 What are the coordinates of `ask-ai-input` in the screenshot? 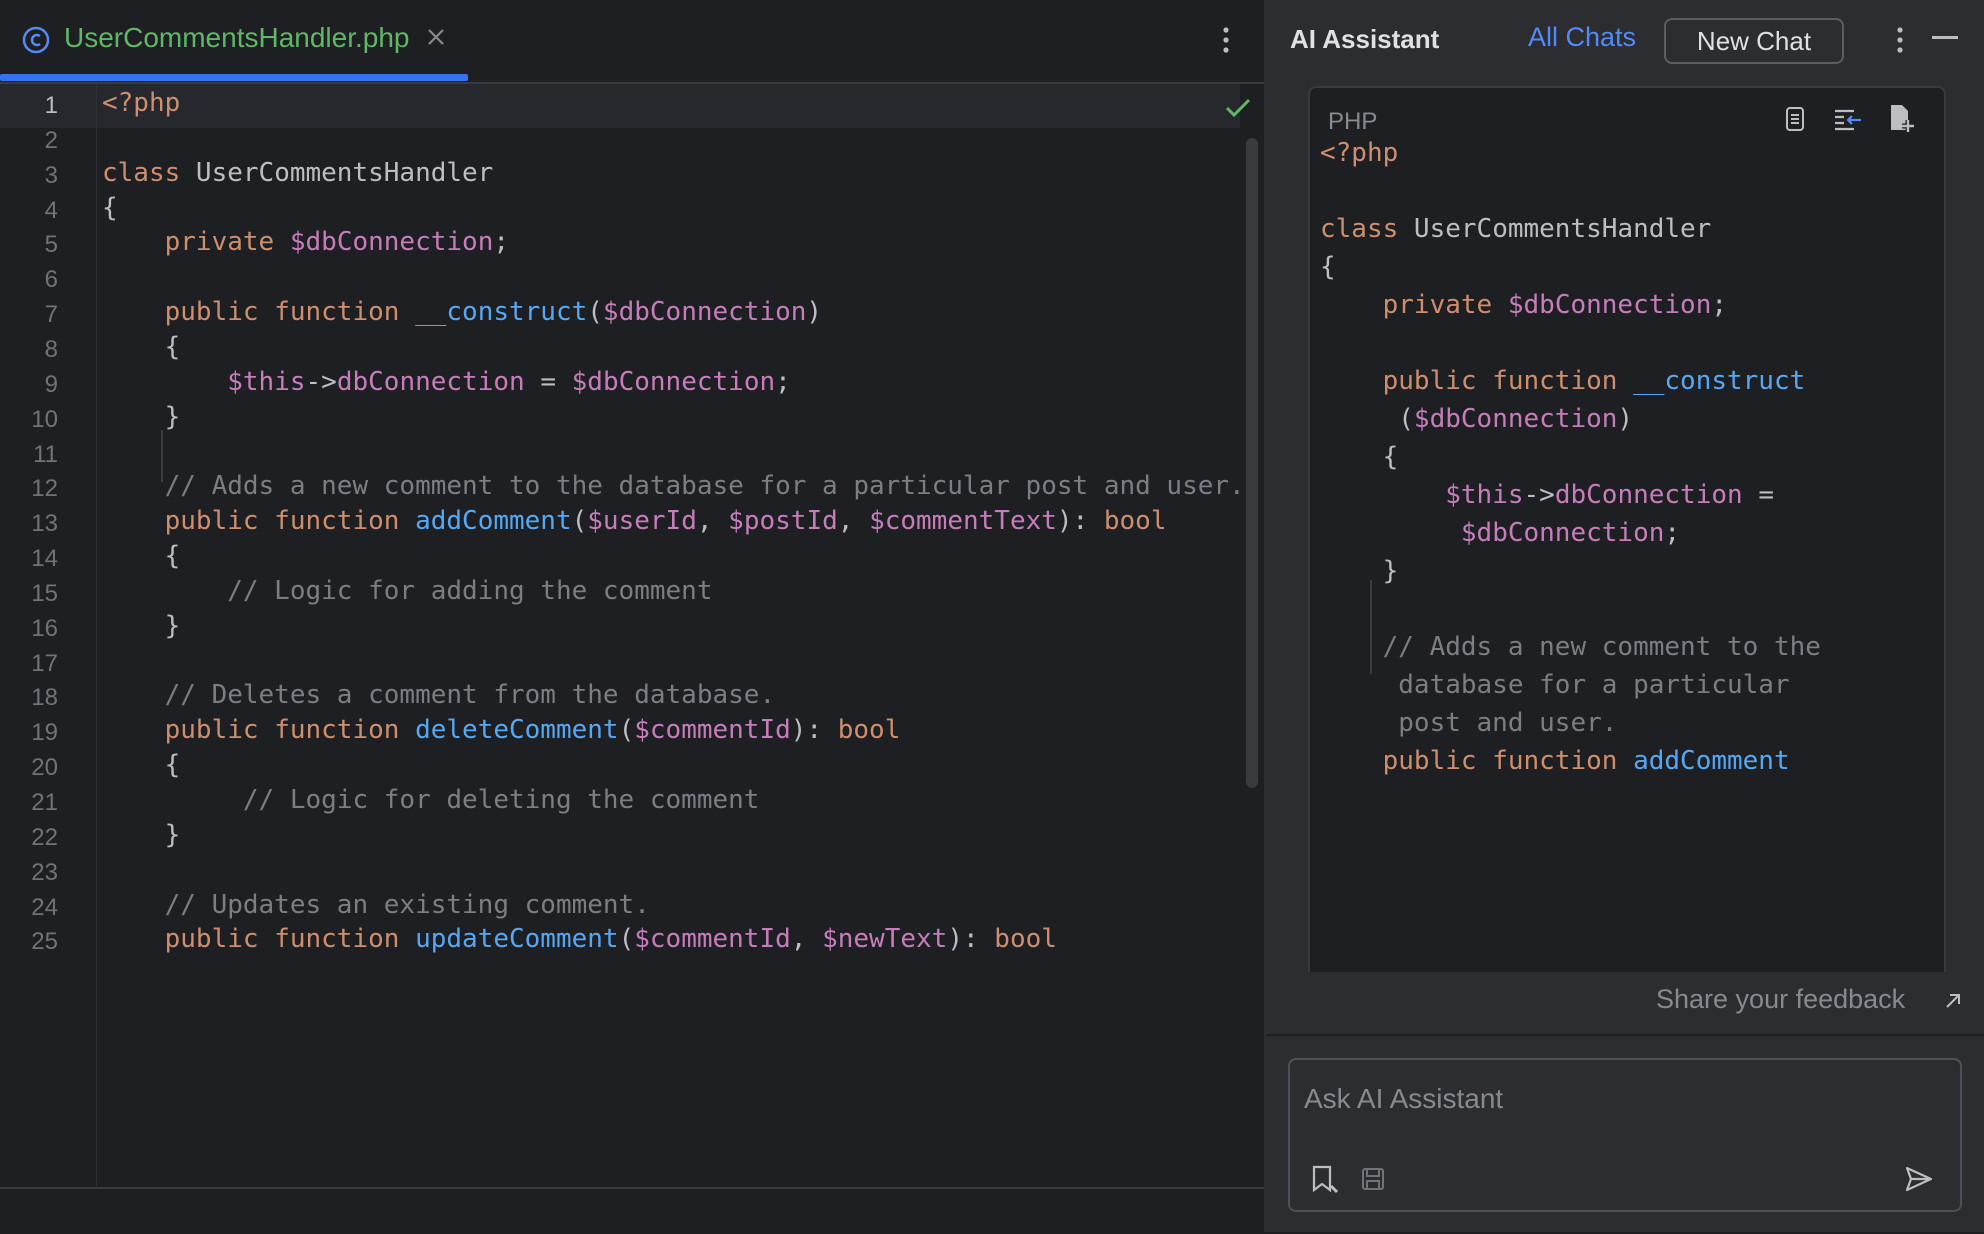 It's located at (1624, 1099).